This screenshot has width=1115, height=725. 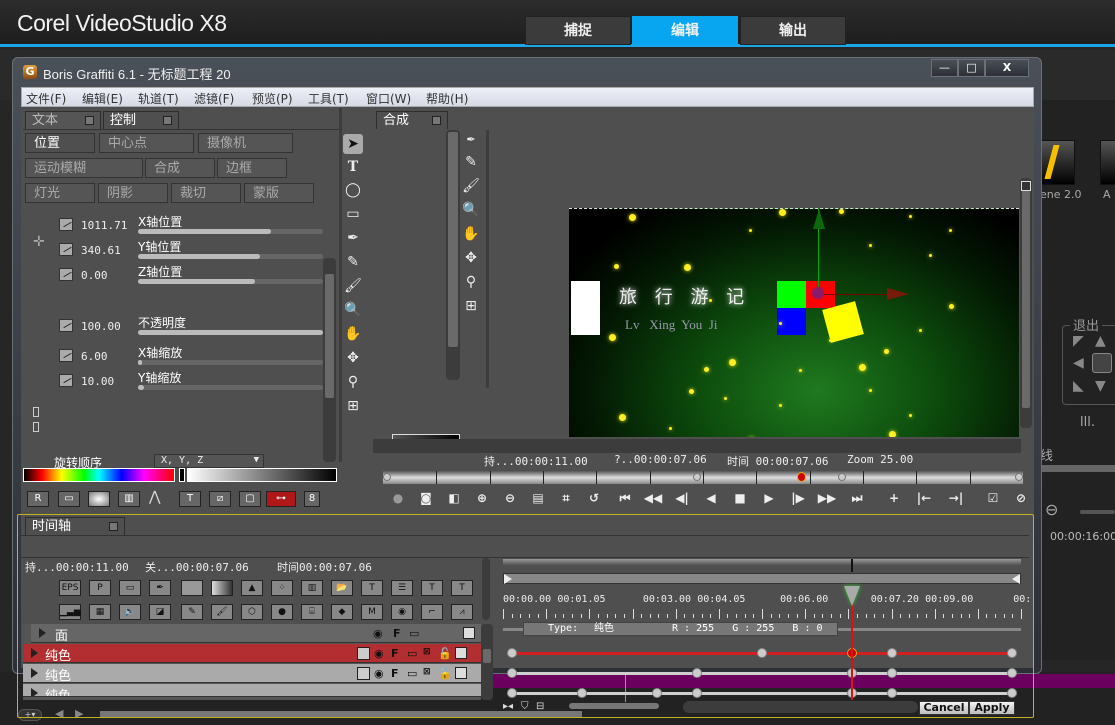 What do you see at coordinates (454, 498) in the screenshot?
I see `half-mode-icon: ◧` at bounding box center [454, 498].